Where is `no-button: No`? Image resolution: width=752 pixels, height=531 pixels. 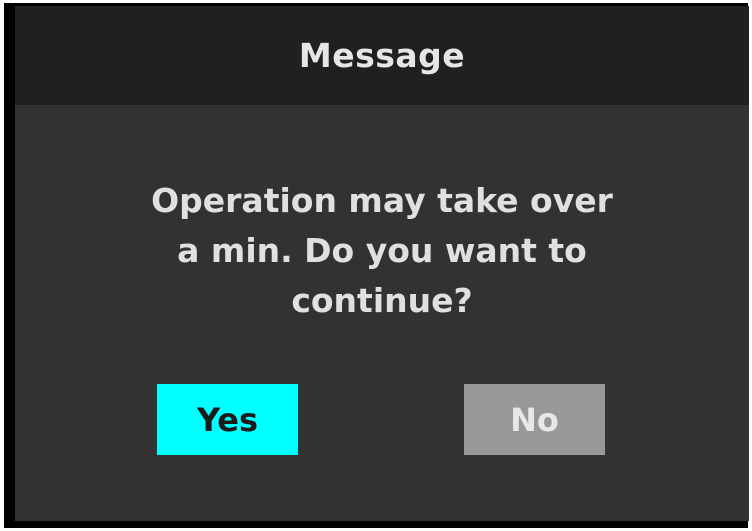 no-button: No is located at coordinates (534, 419).